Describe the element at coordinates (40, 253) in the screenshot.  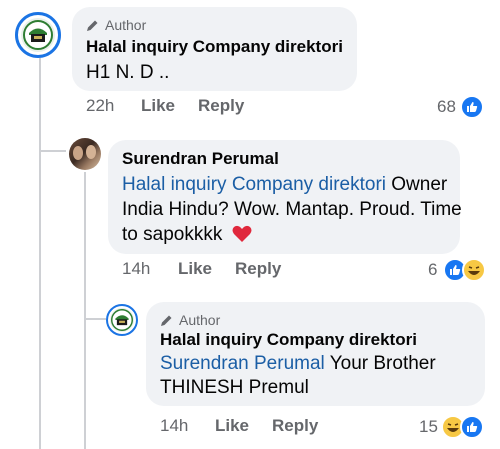
I see `thread-line-main` at that location.